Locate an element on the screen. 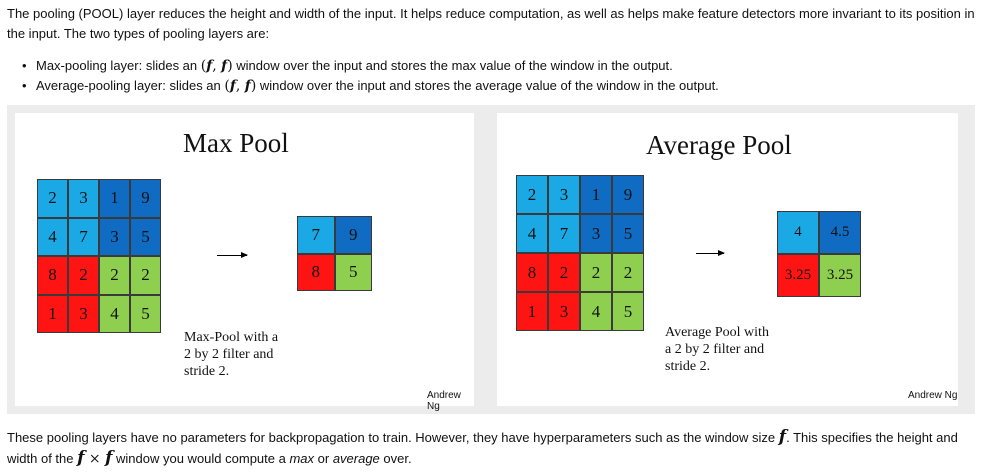 The width and height of the screenshot is (982, 473). output-cell: 4 is located at coordinates (798, 232).